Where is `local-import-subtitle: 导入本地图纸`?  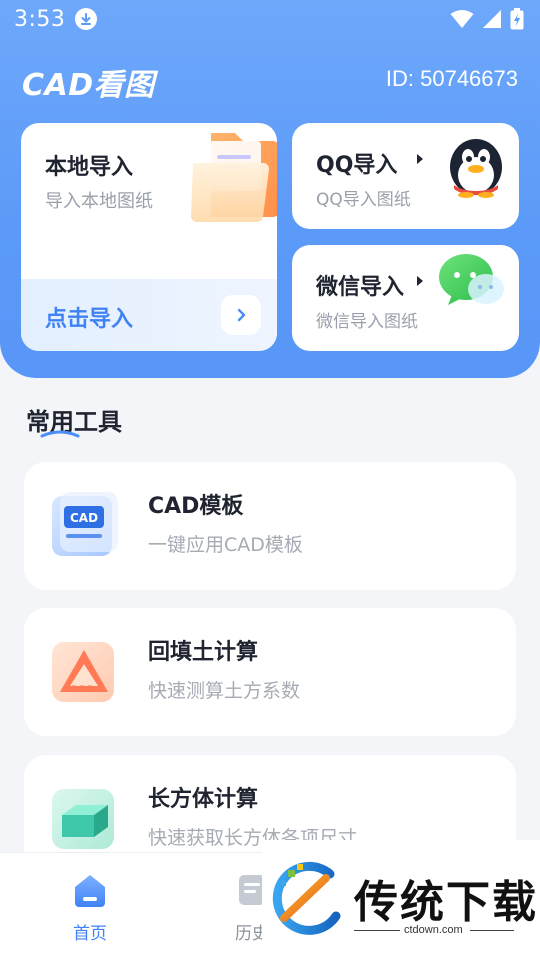
local-import-subtitle: 导入本地图纸 is located at coordinates (99, 201).